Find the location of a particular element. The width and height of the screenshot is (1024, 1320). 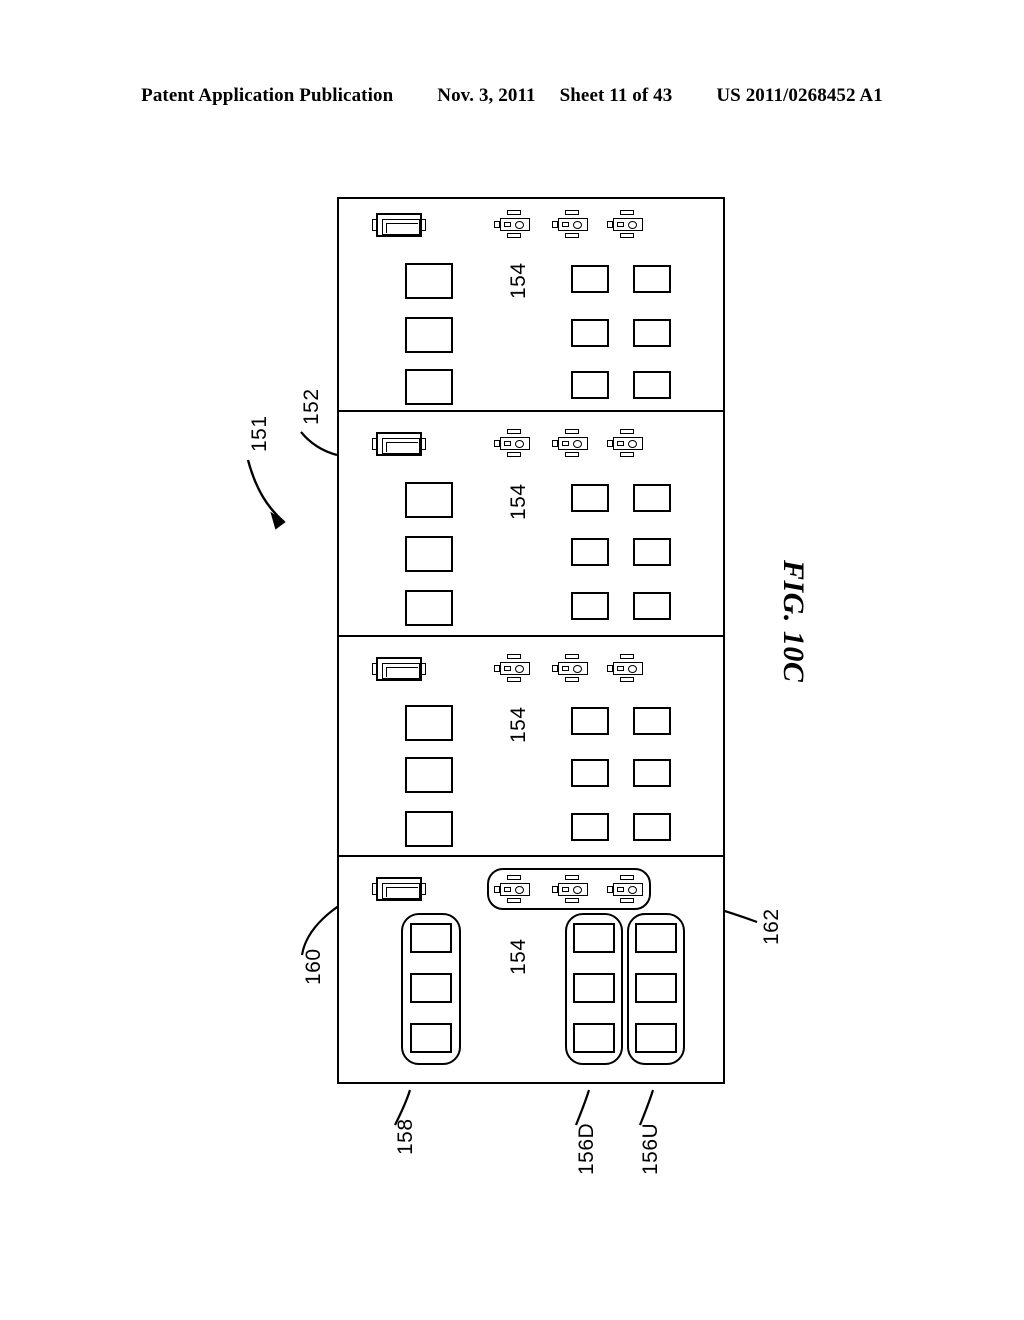

refnum-156d: 156D is located at coordinates (586, 1148).